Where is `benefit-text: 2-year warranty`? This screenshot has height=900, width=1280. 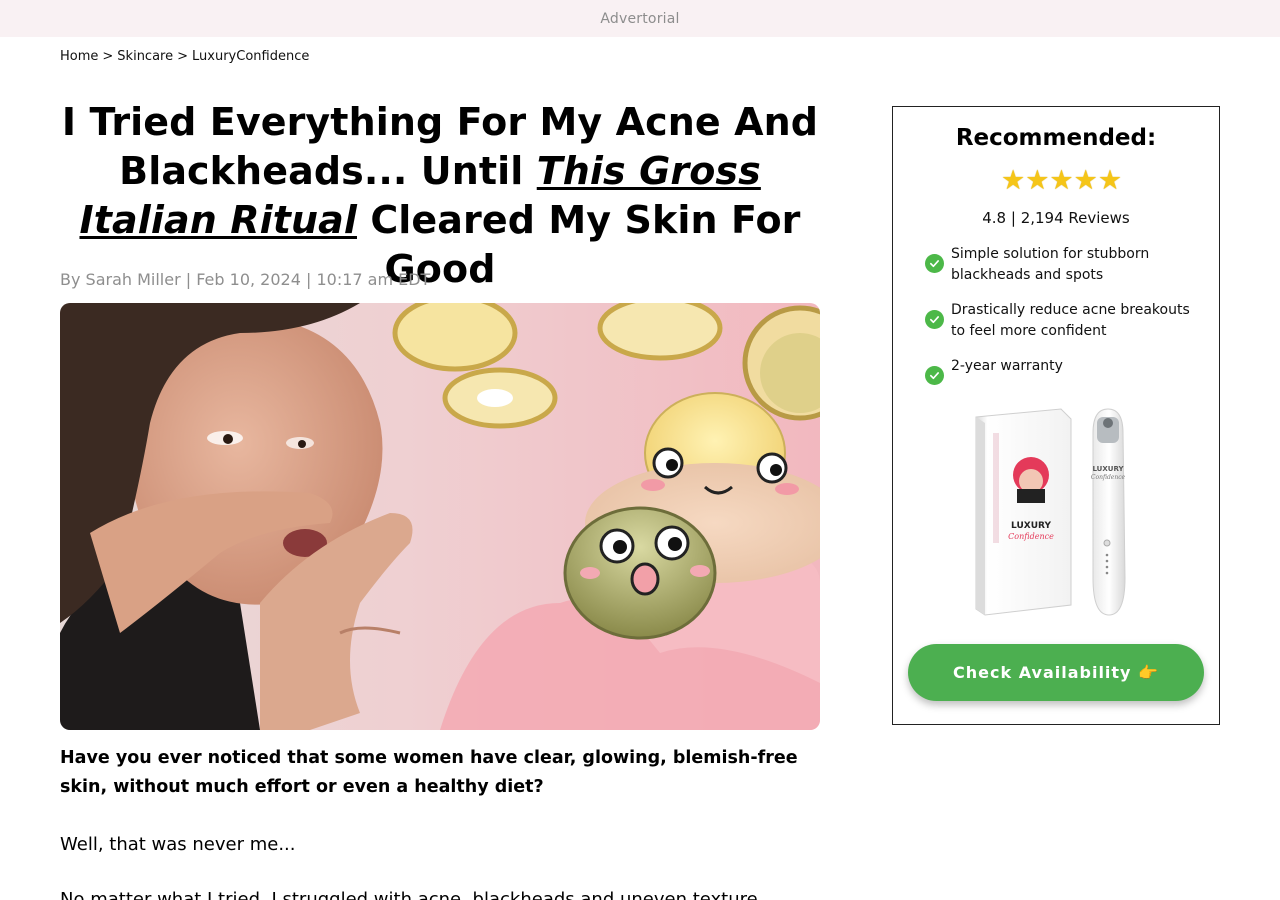 benefit-text: 2-year warranty is located at coordinates (1007, 366).